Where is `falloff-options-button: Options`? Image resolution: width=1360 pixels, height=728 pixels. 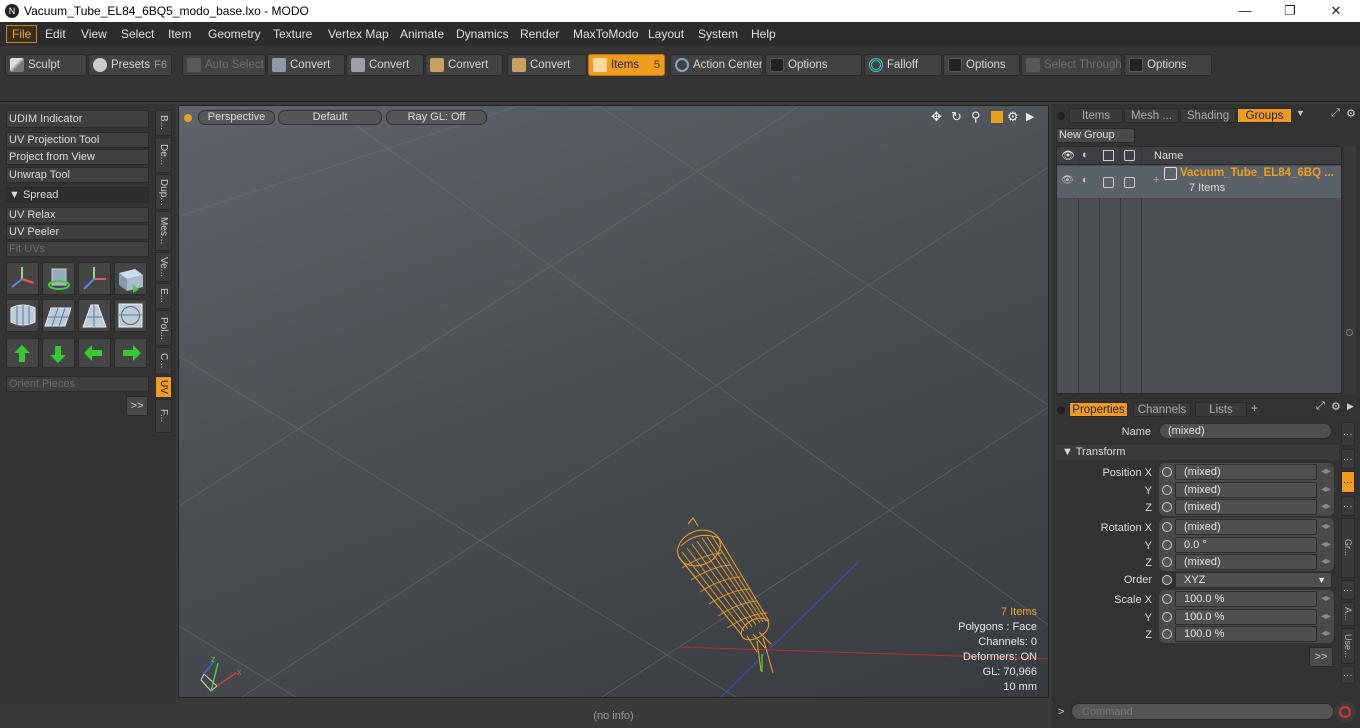
falloff-options-button: Options is located at coordinates (981, 65).